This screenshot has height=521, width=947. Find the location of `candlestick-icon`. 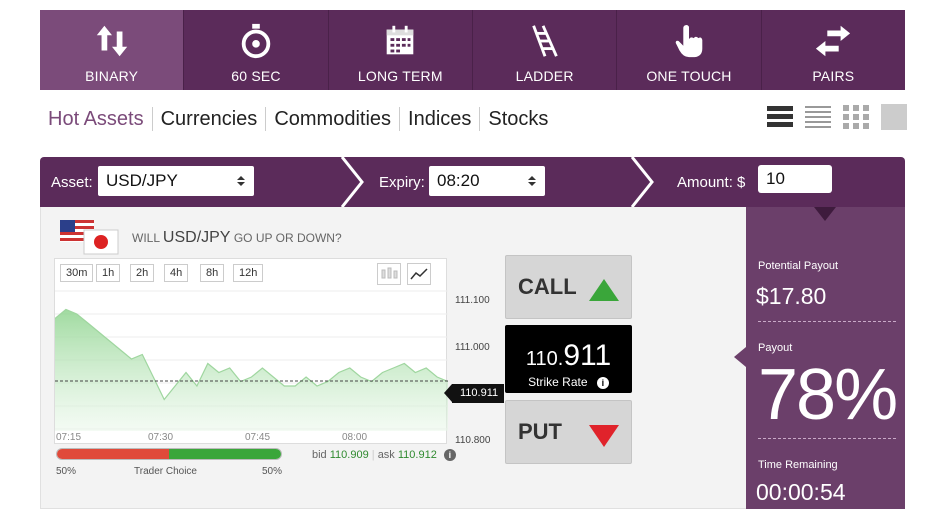

candlestick-icon is located at coordinates (389, 273).